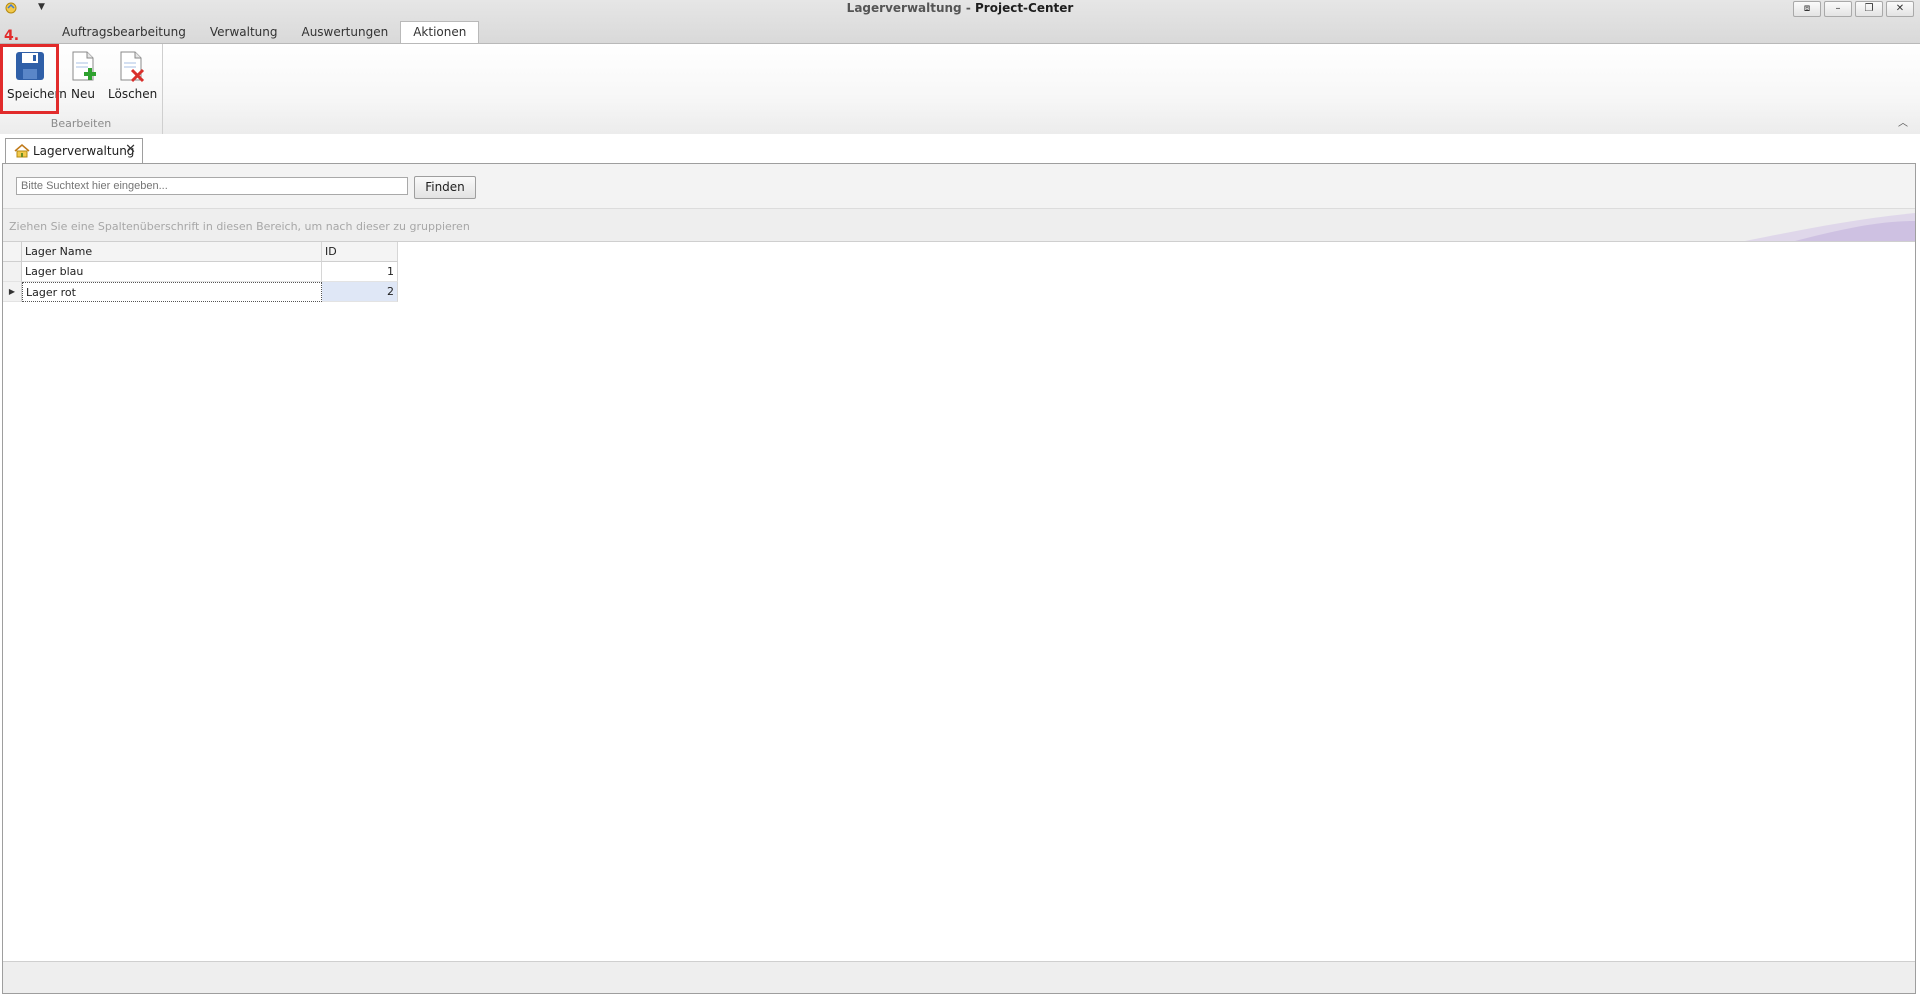 This screenshot has width=1920, height=1001. Describe the element at coordinates (1905, 121) in the screenshot. I see `collapse-ribbon-icon: ︿` at that location.